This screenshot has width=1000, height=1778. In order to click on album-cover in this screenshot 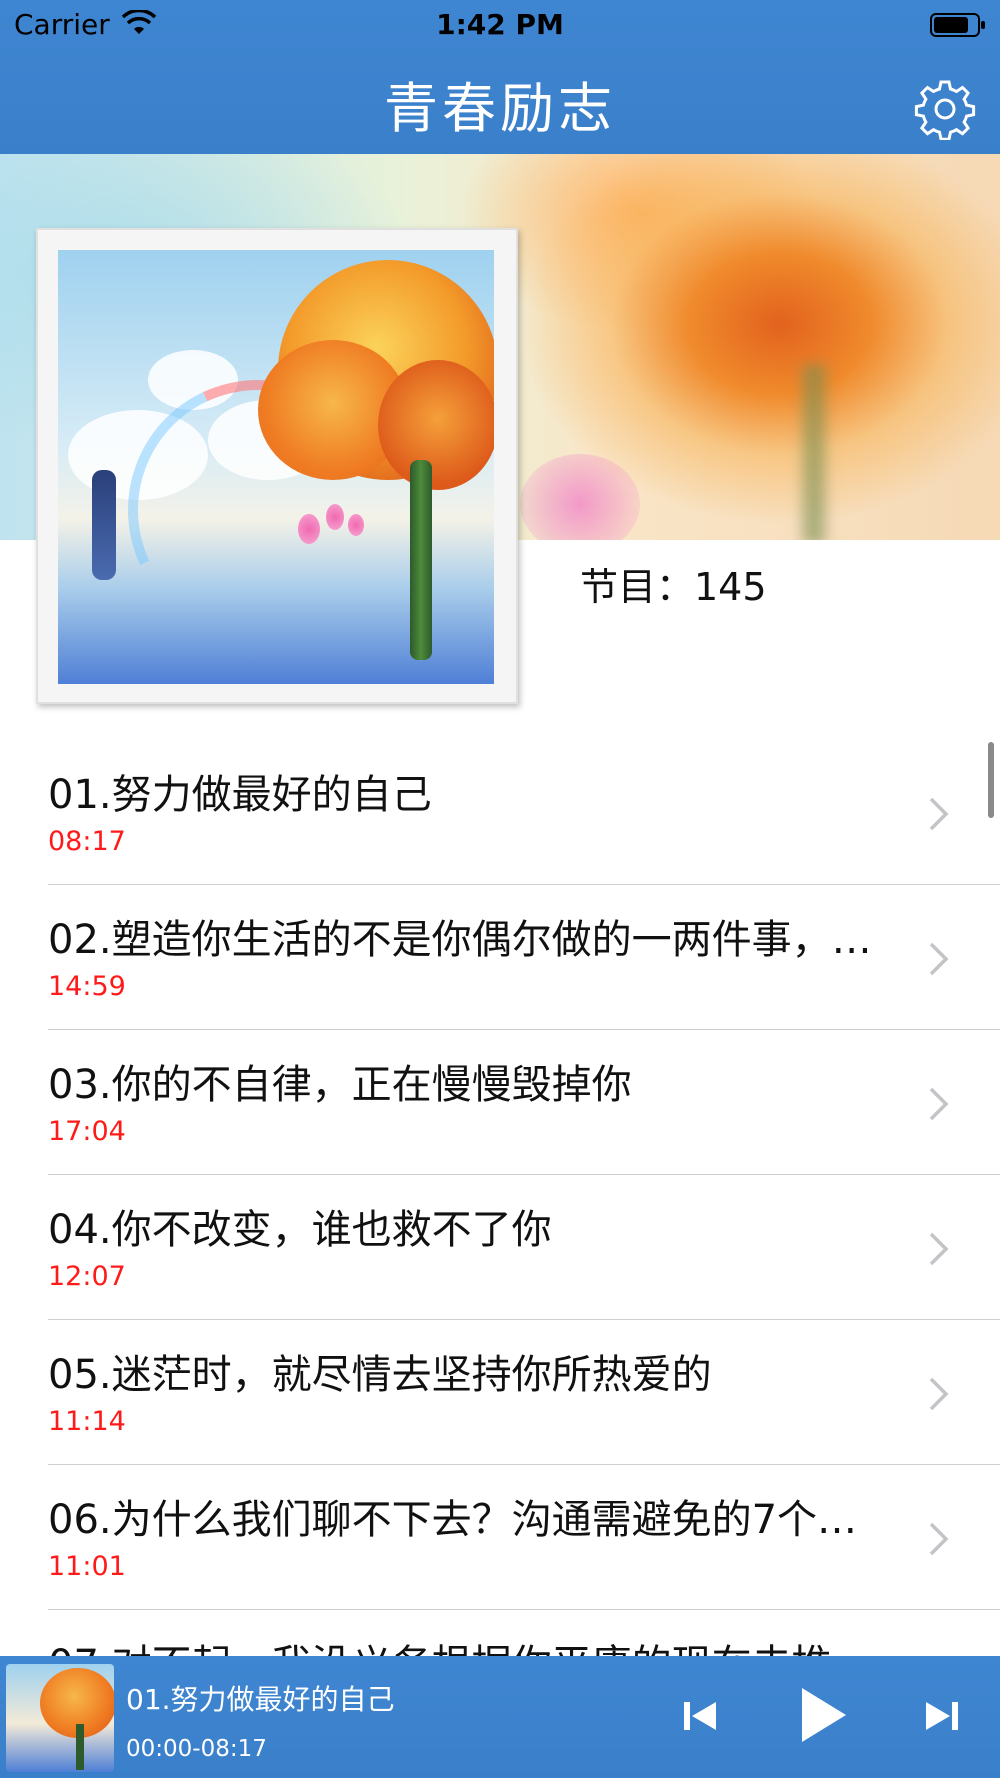, I will do `click(277, 466)`.